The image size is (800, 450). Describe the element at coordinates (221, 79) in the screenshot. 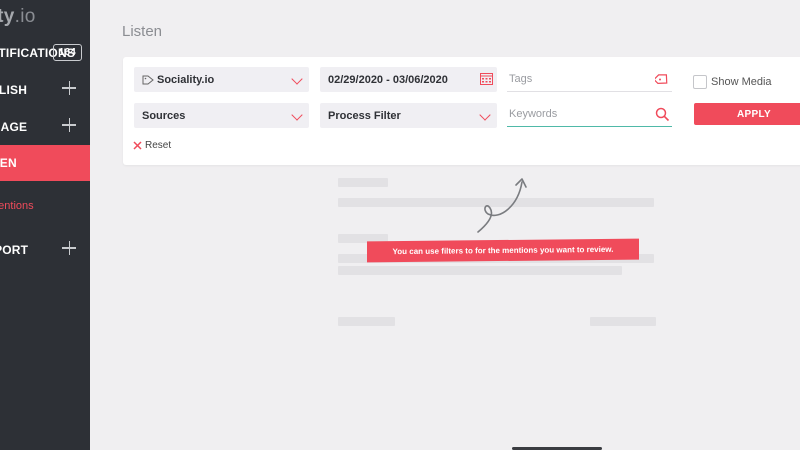

I see `account-select: Sociality.io` at that location.